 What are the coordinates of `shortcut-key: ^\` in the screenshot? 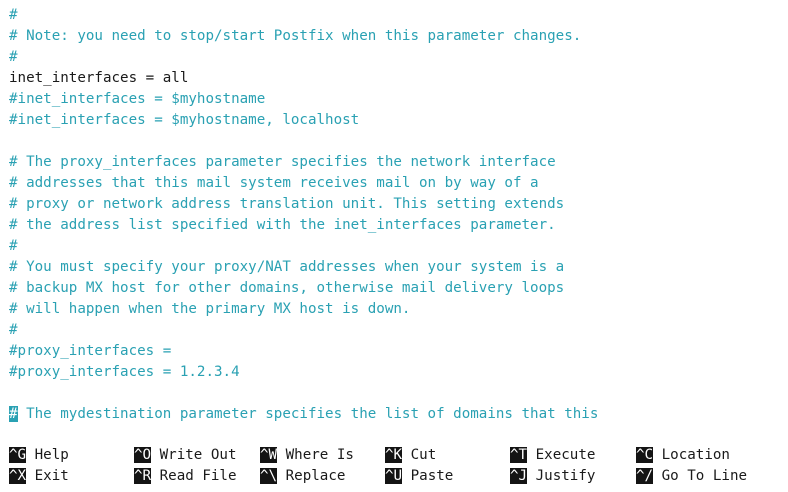 It's located at (269, 476).